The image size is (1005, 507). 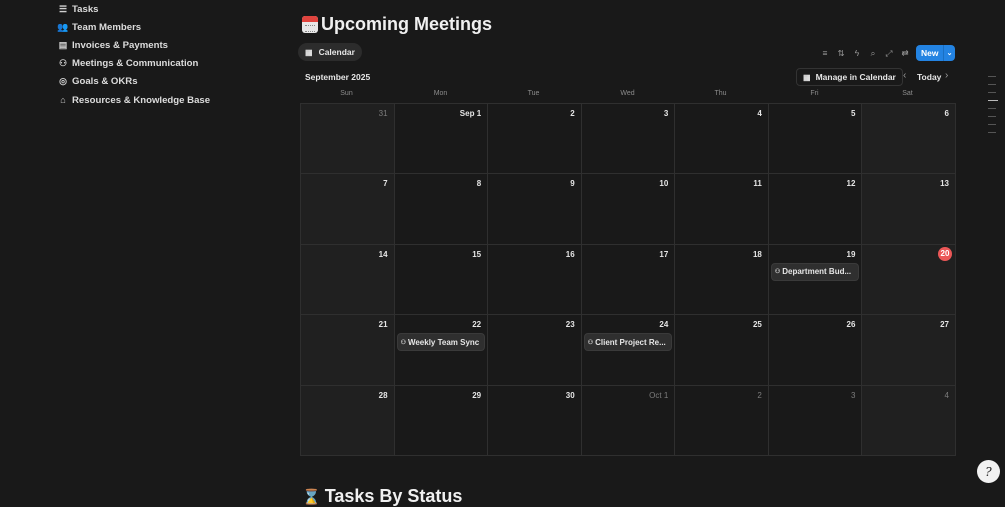 What do you see at coordinates (348, 350) in the screenshot?
I see `calendar-day-cell: 21` at bounding box center [348, 350].